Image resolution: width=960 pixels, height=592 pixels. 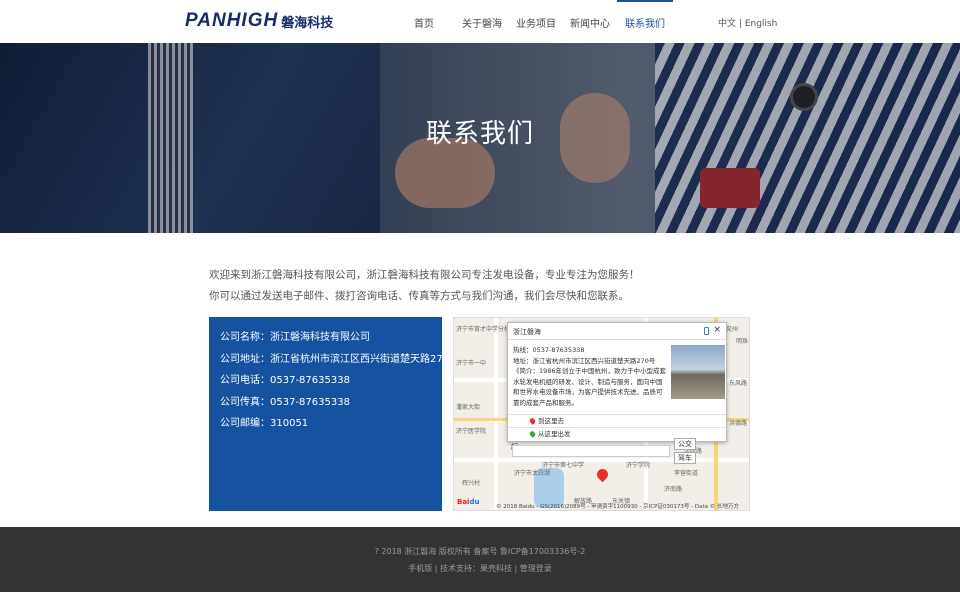 I want to click on info-window-title: 浙江磐海, so click(x=527, y=332).